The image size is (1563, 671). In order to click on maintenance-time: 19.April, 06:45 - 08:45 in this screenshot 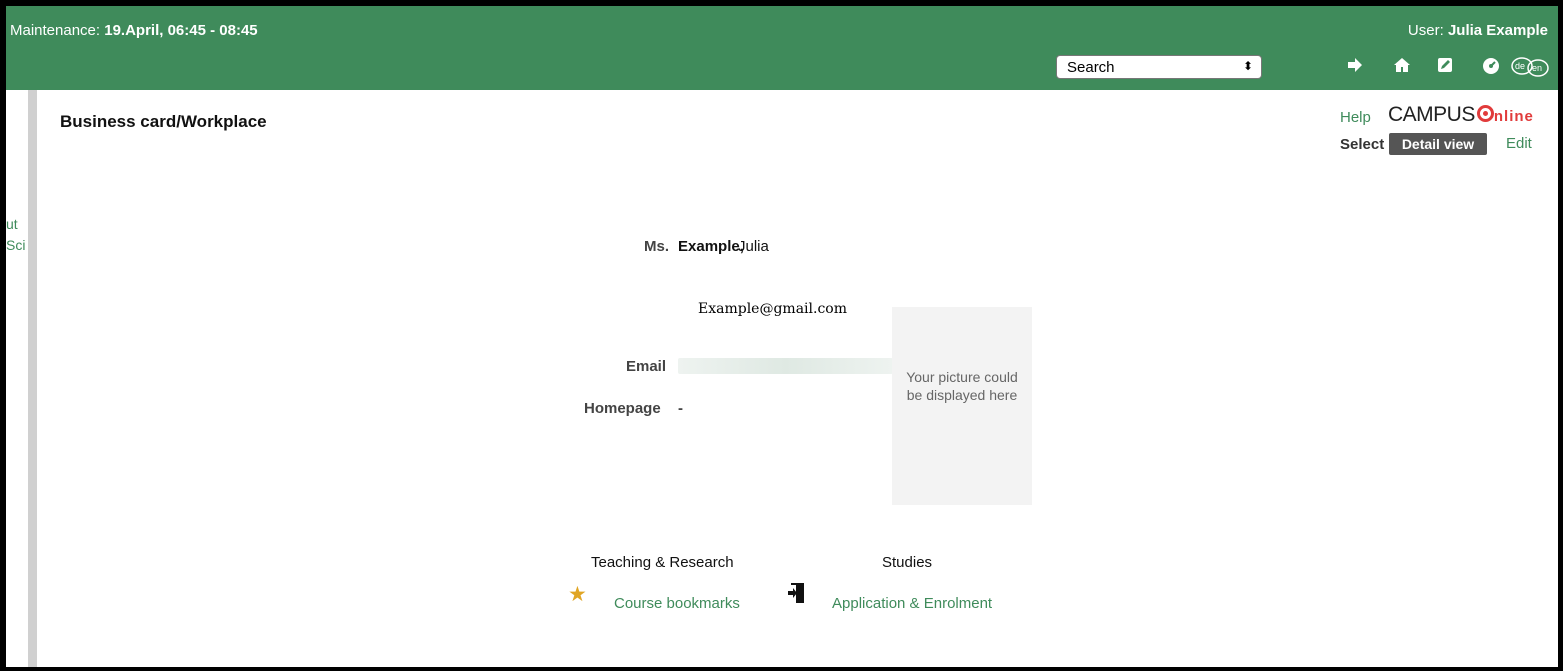, I will do `click(181, 30)`.